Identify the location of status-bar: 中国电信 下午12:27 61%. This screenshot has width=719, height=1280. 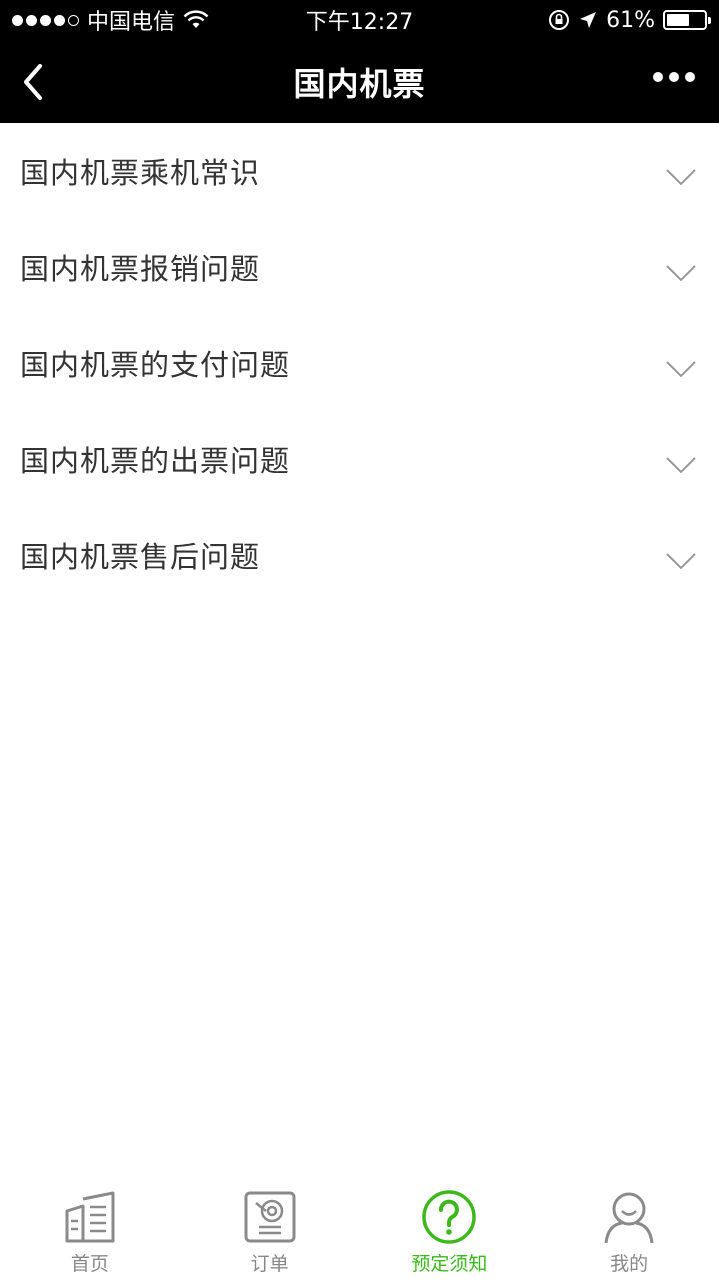
(359, 20).